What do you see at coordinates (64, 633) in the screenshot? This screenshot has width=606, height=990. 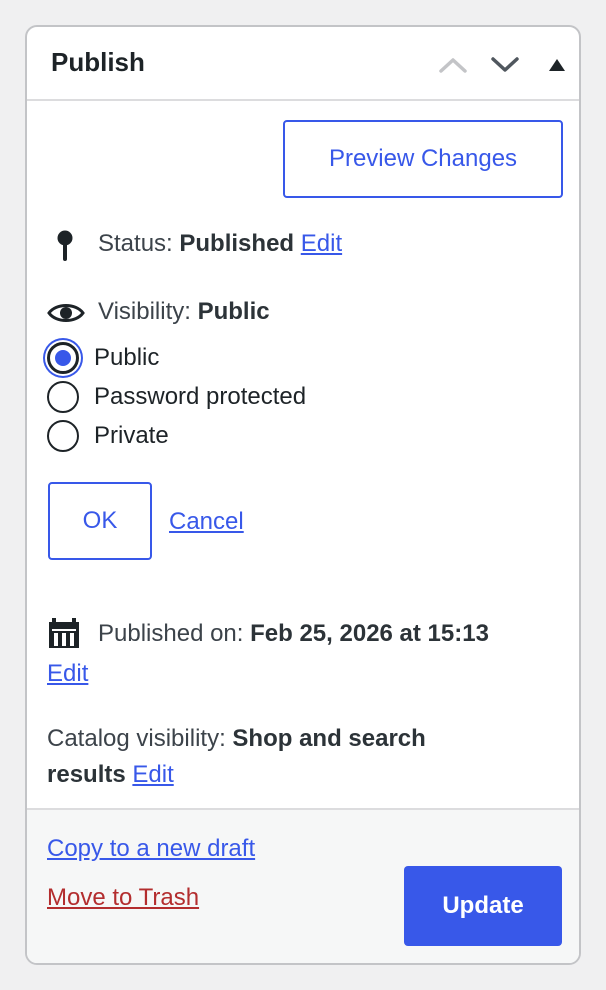 I see `calendar-icon` at bounding box center [64, 633].